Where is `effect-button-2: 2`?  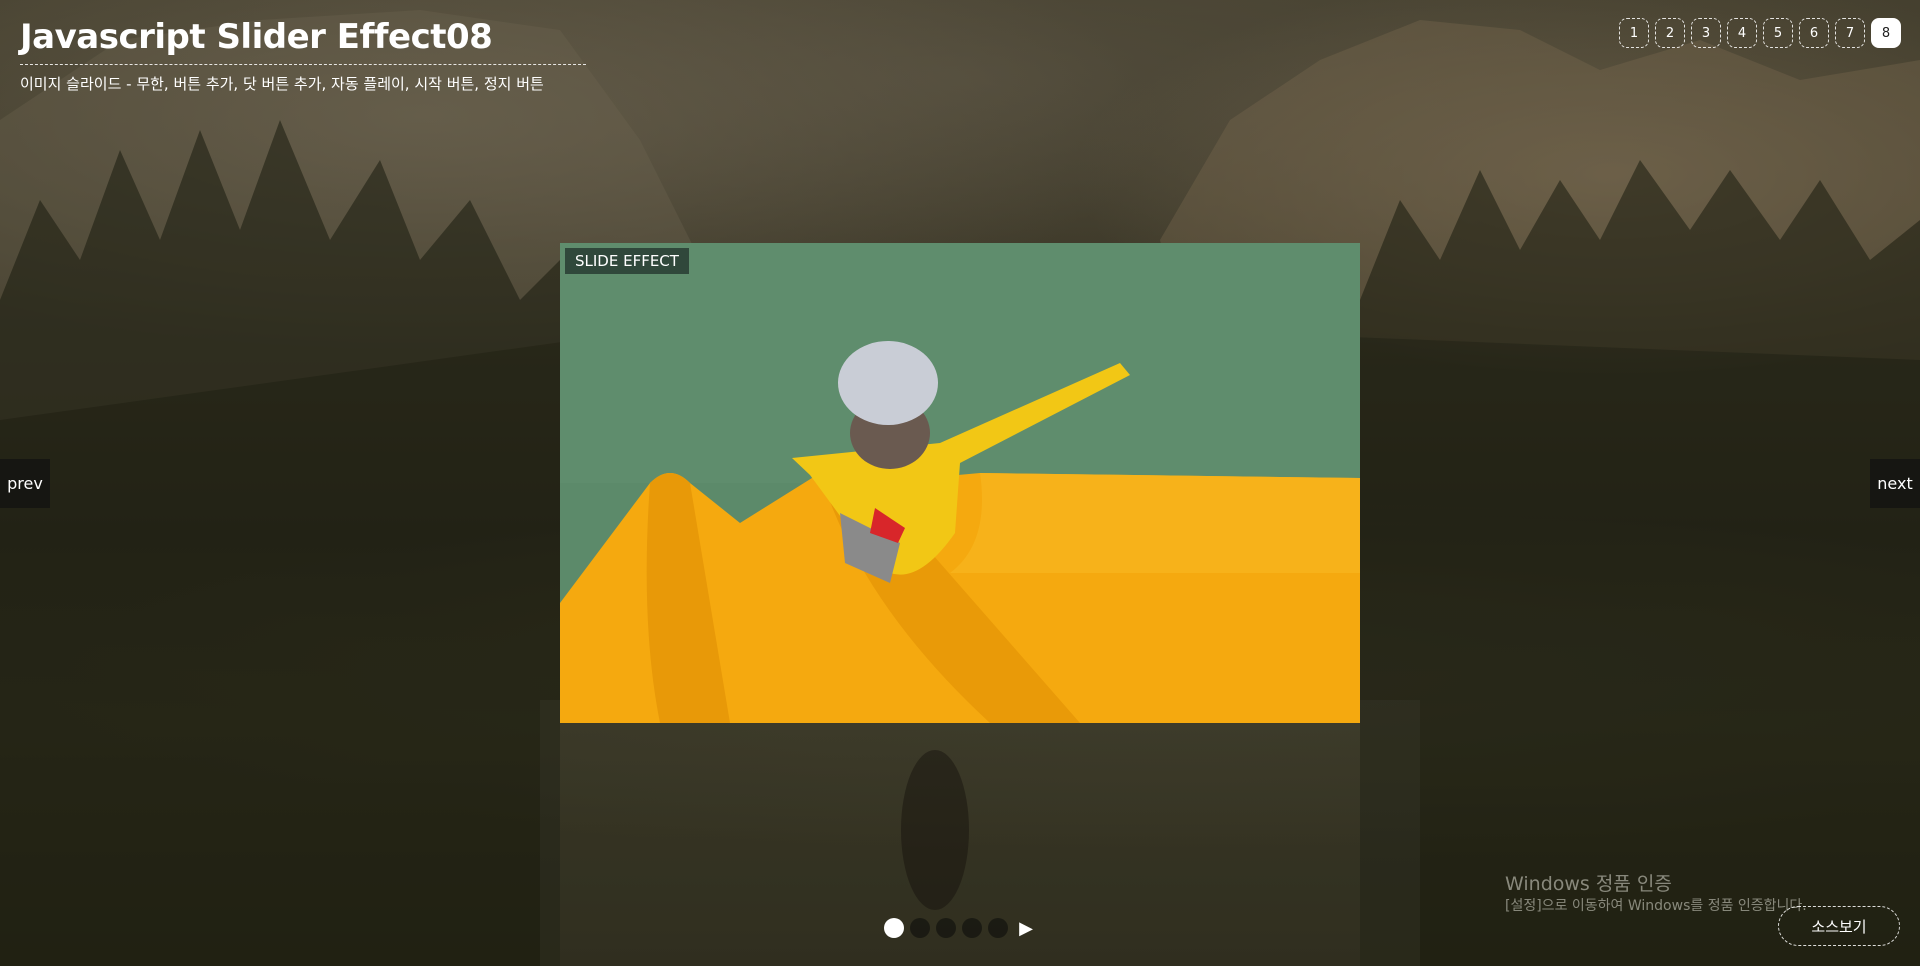 effect-button-2: 2 is located at coordinates (1670, 33).